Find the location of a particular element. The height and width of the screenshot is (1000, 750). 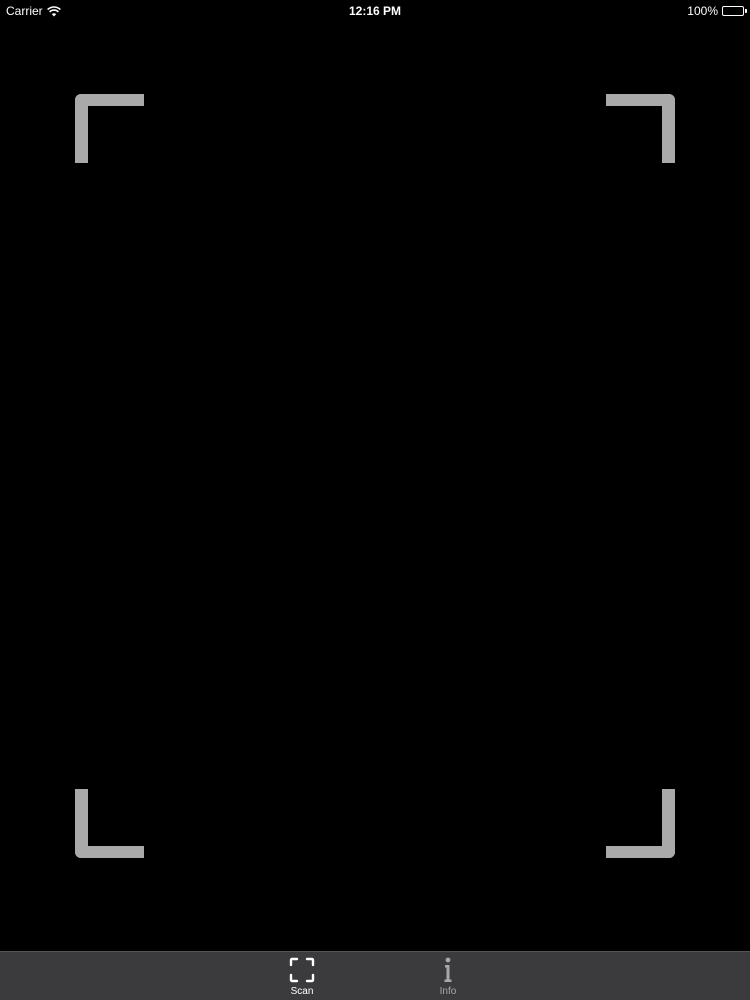

scan-frame-corner-top-right is located at coordinates (640, 128).